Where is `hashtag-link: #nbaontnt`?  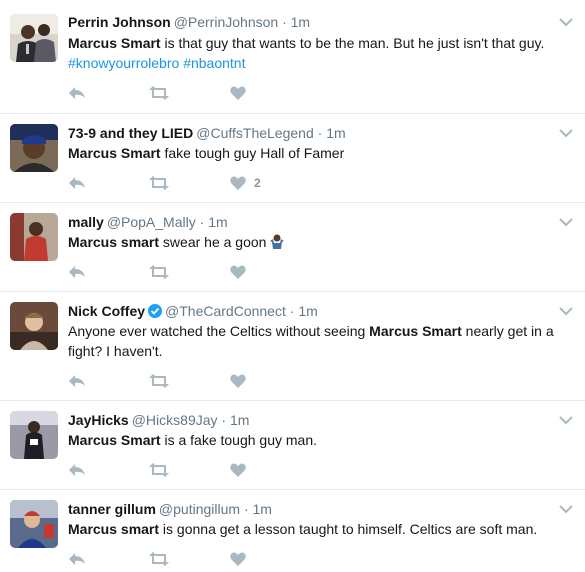
hashtag-link: #nbaontnt is located at coordinates (214, 63).